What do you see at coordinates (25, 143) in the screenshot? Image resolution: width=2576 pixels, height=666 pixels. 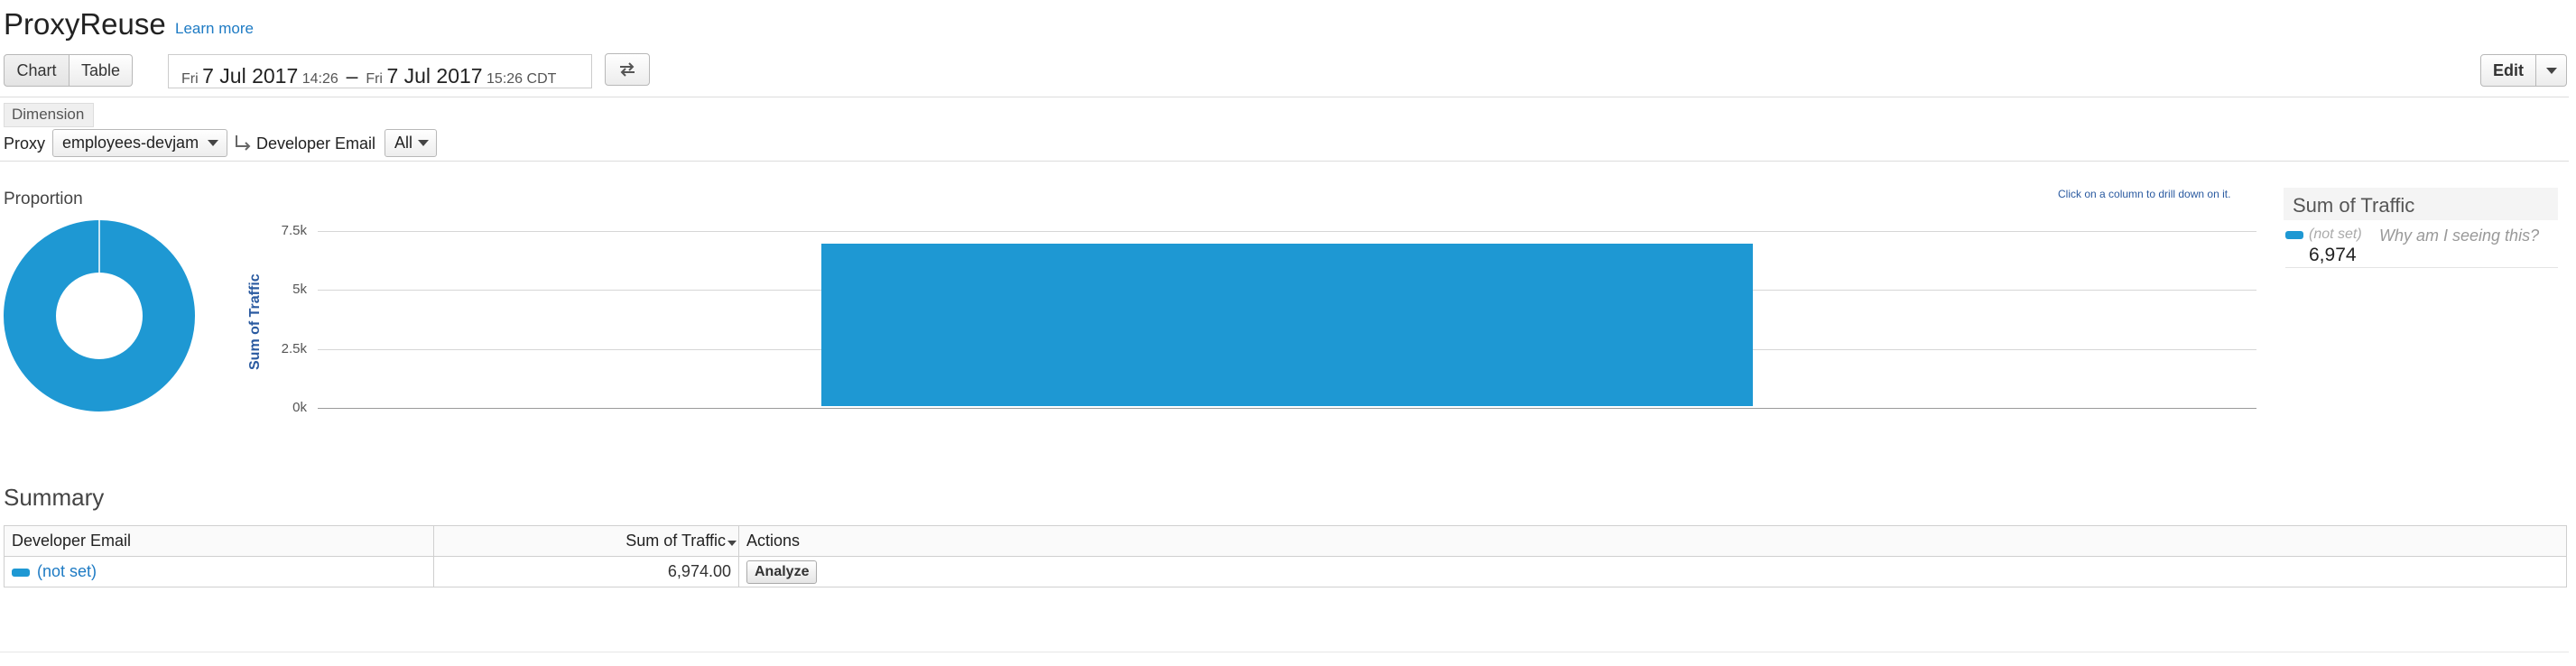 I see `proxy-label: Proxy` at bounding box center [25, 143].